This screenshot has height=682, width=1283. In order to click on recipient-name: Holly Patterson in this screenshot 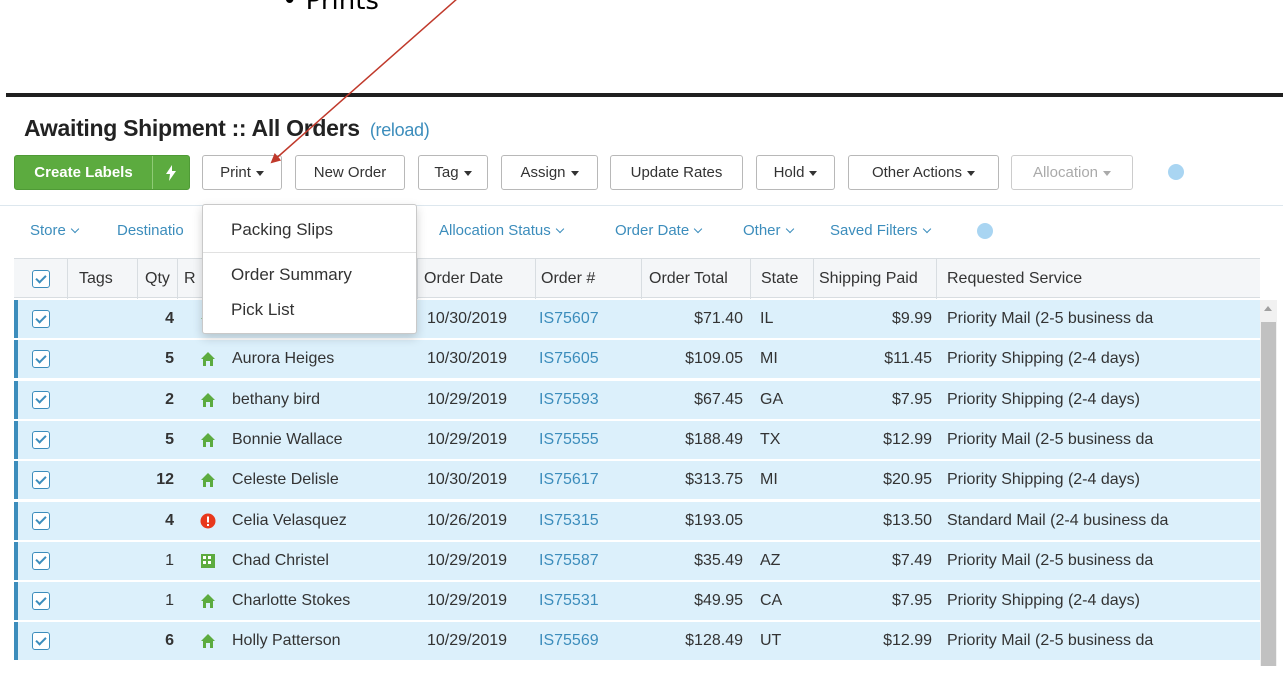, I will do `click(327, 641)`.